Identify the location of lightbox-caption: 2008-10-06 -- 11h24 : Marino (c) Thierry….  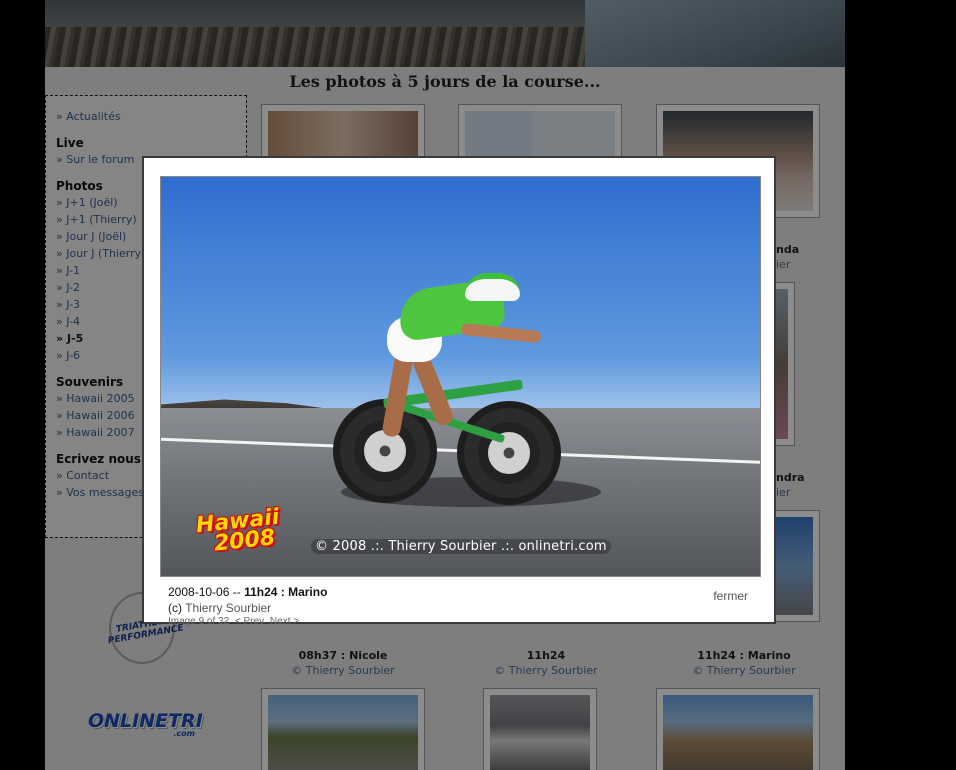
(247, 605).